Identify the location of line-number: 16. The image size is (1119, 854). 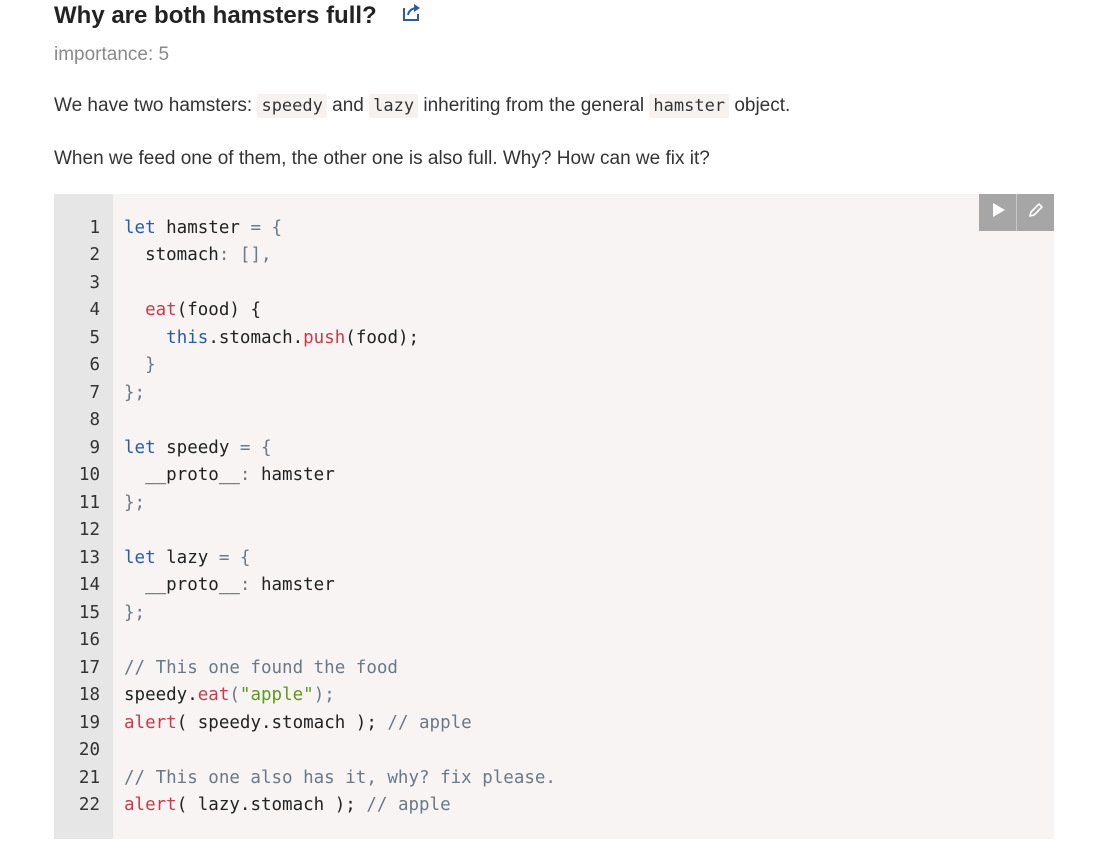
(89, 640).